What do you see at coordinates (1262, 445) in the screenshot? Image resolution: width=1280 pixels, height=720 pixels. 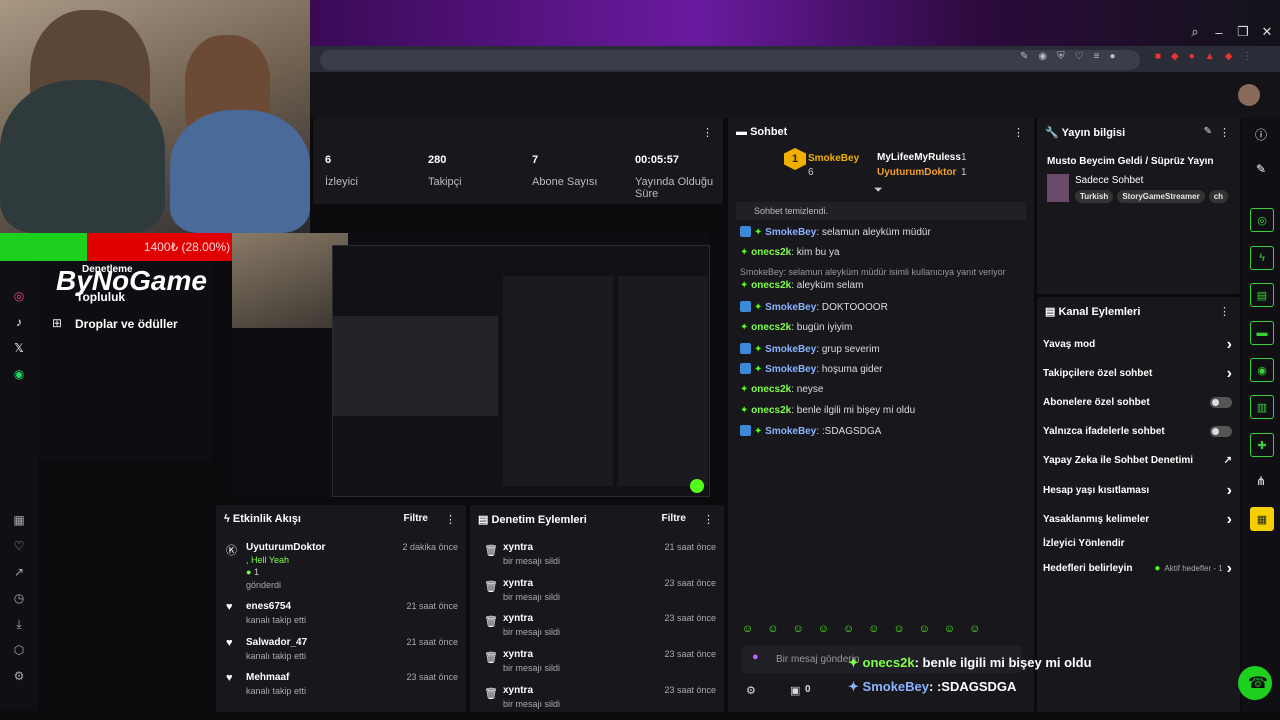 I see `wrench-icon: ✚` at bounding box center [1262, 445].